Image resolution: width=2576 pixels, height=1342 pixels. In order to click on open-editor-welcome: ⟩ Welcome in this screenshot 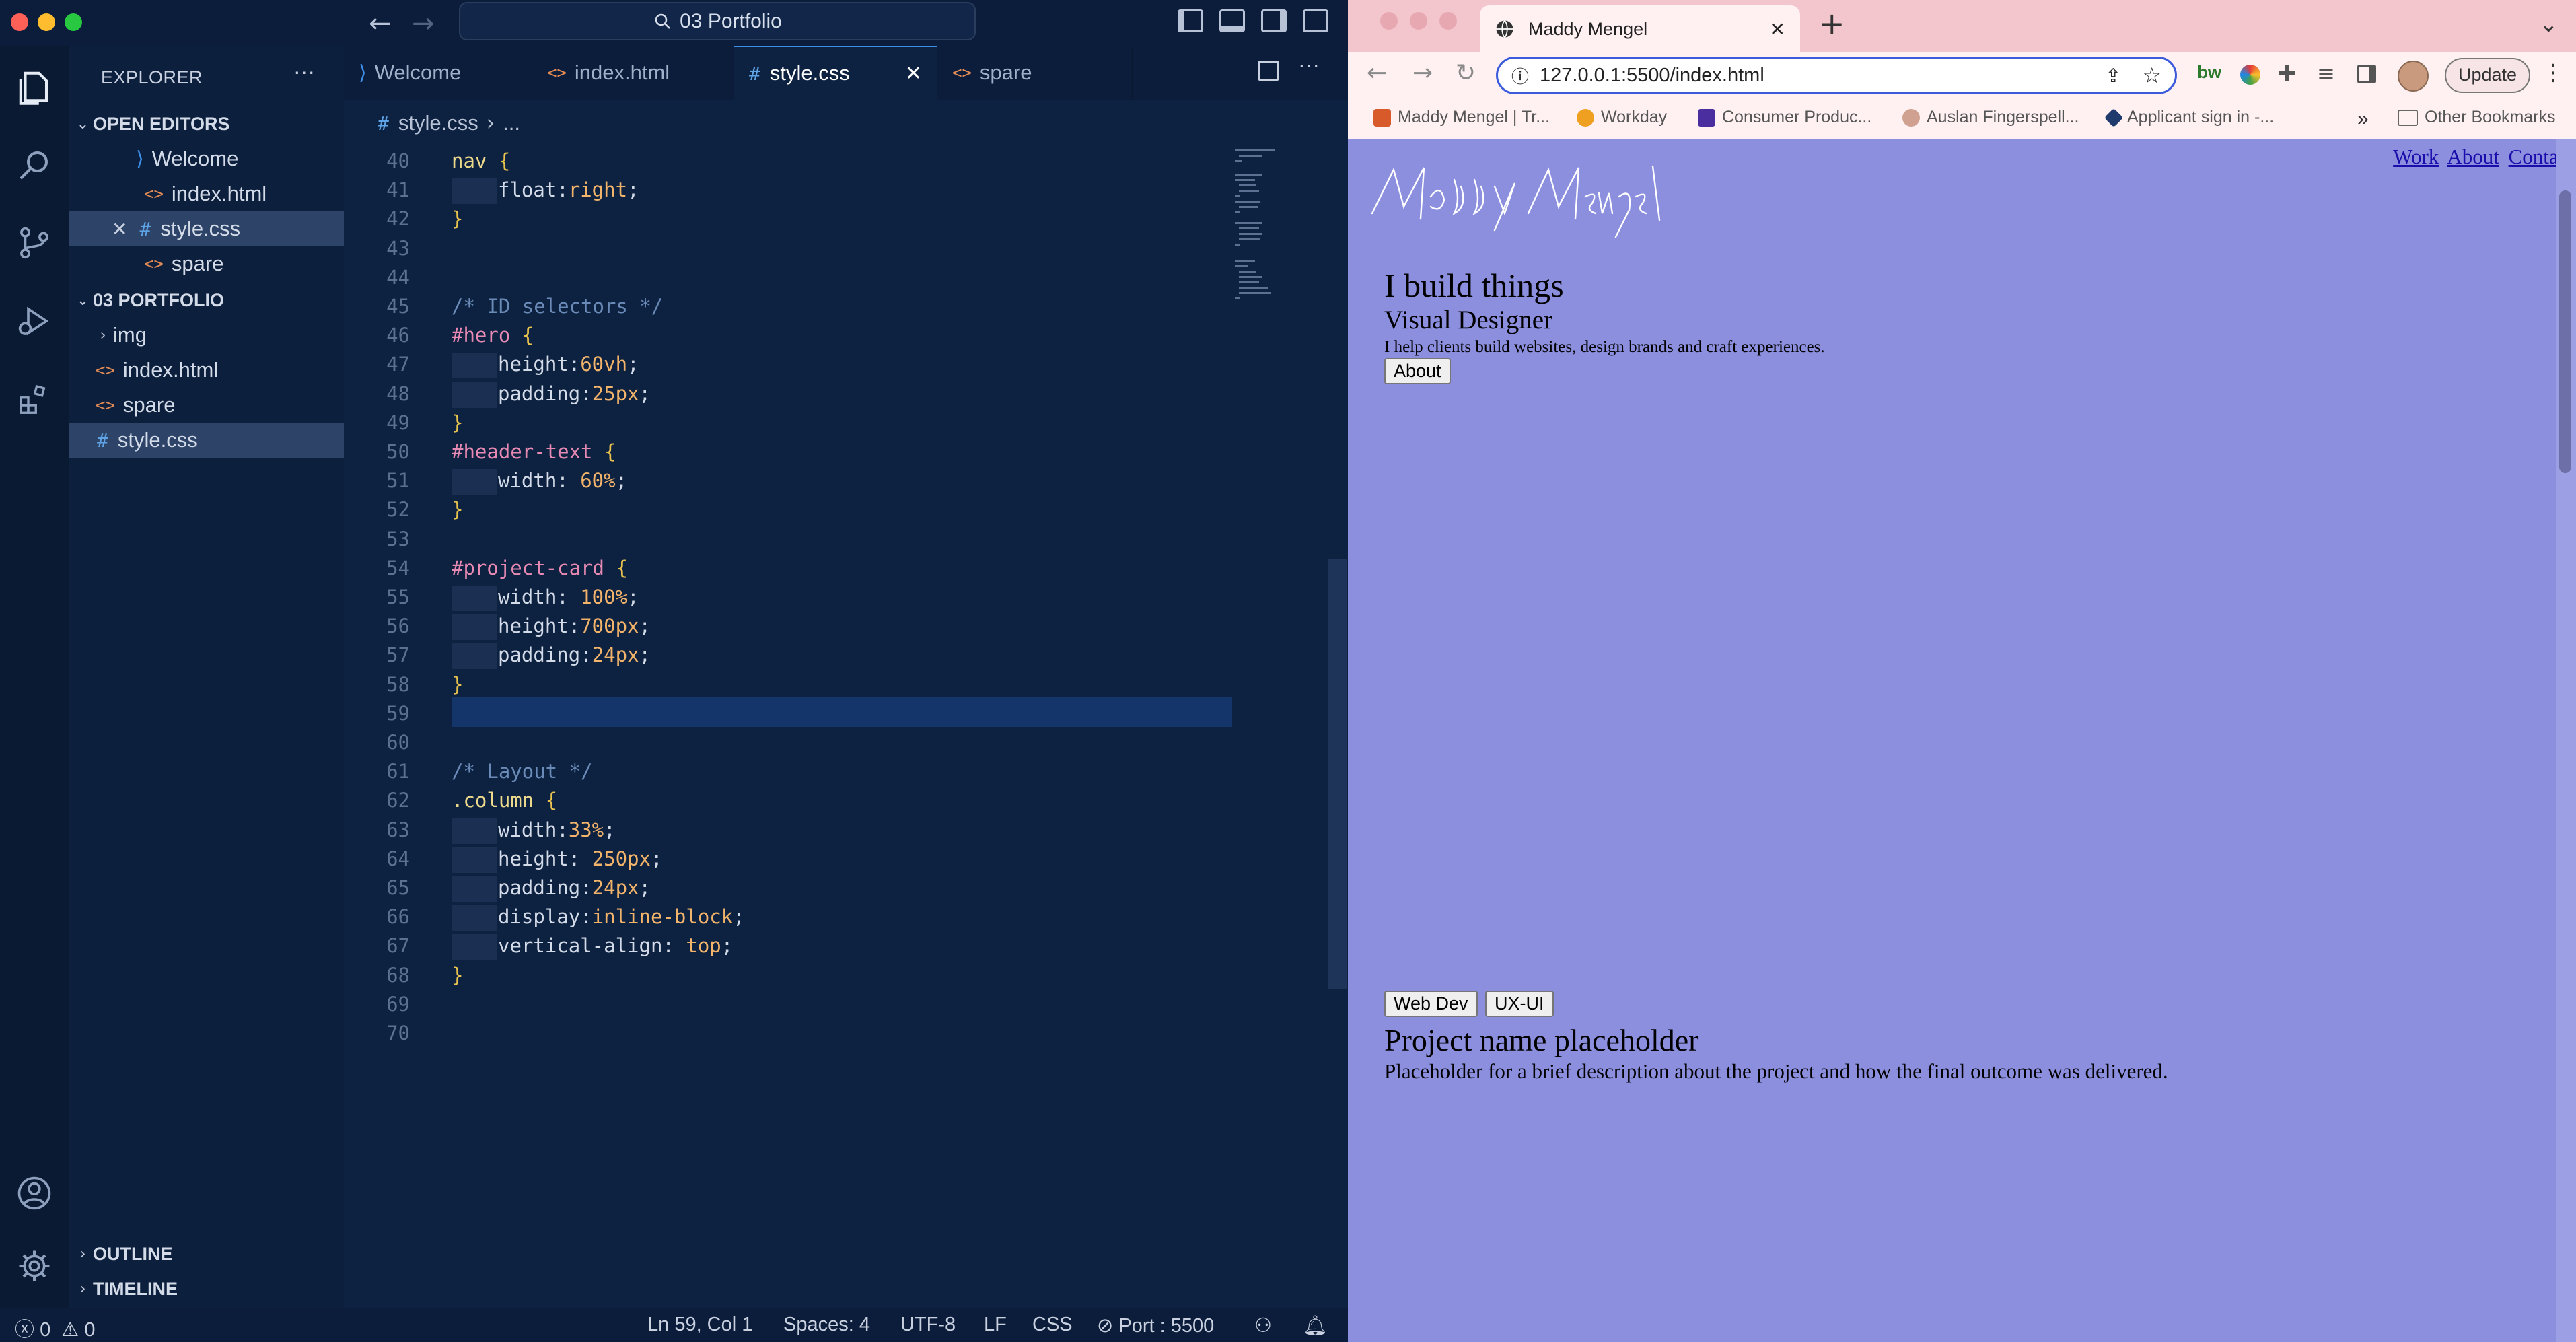, I will do `click(206, 158)`.